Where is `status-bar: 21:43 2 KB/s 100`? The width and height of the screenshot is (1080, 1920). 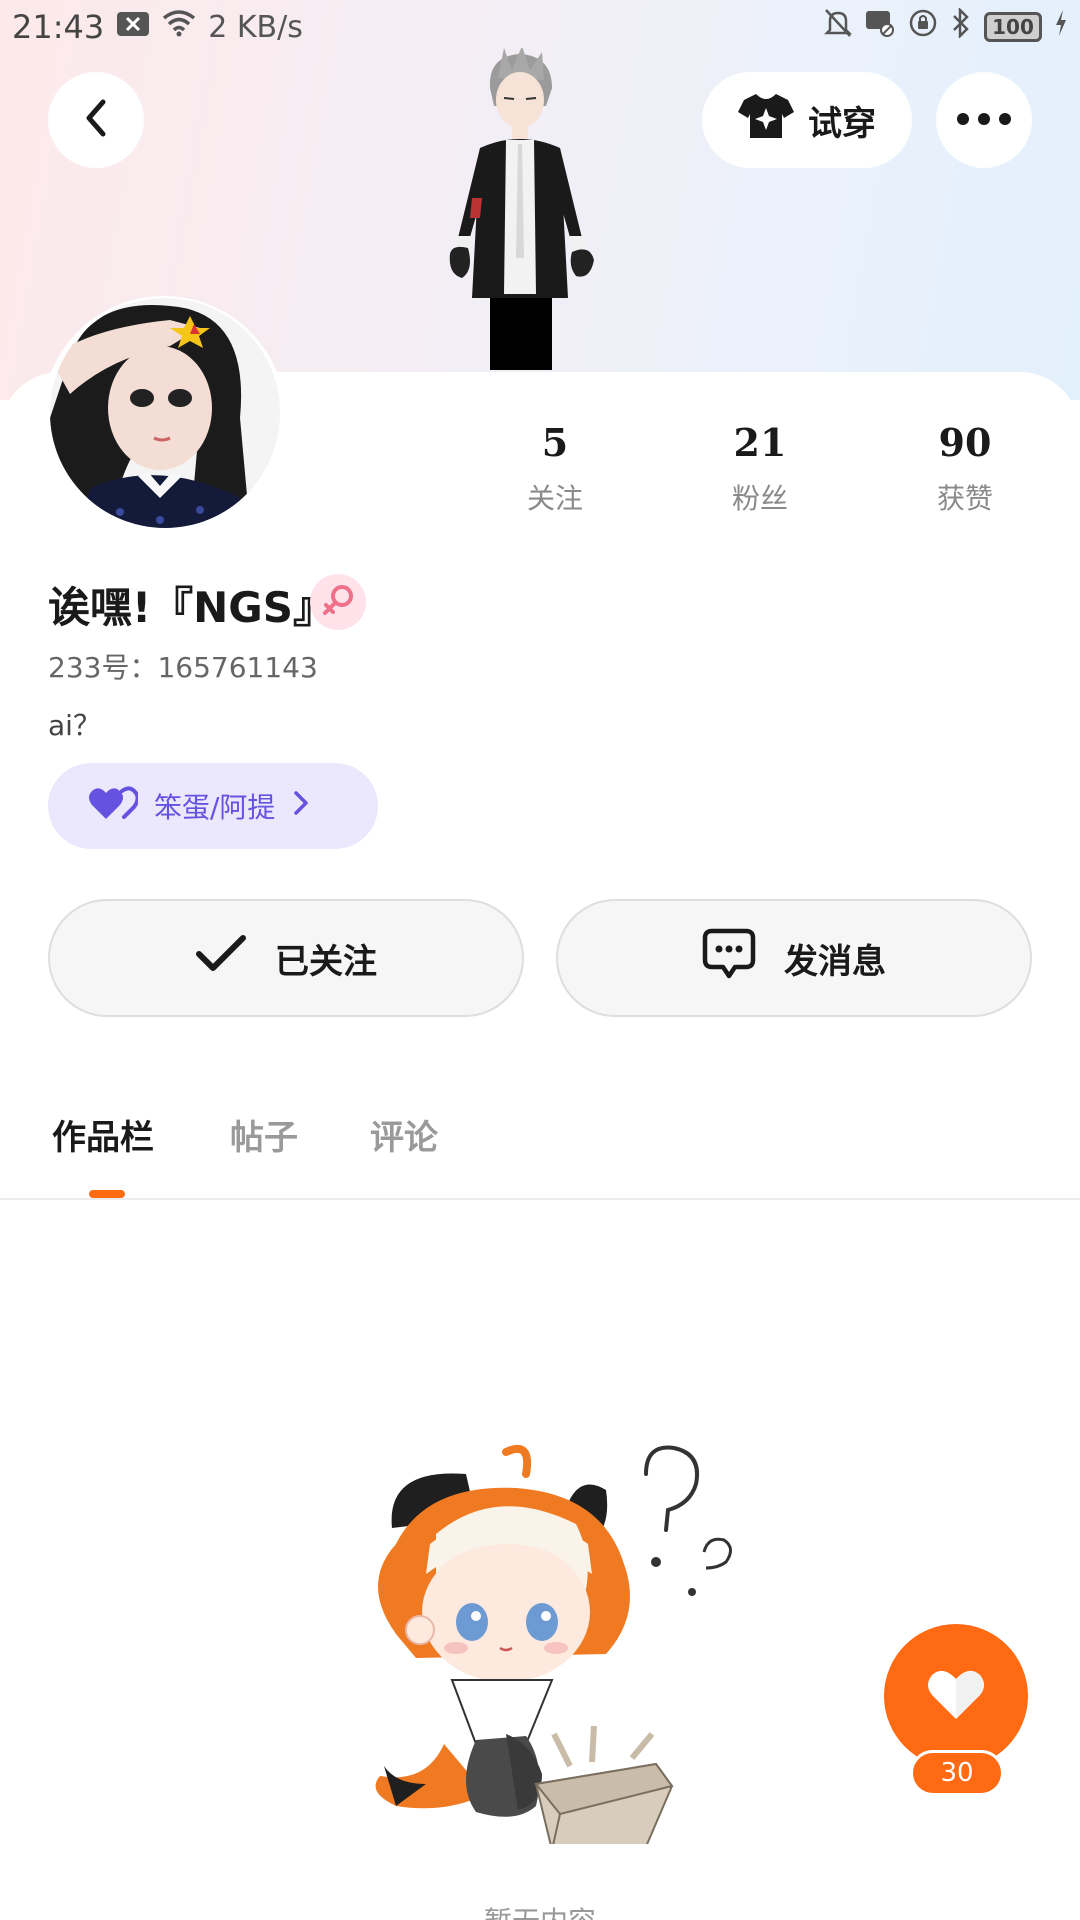 status-bar: 21:43 2 KB/s 100 is located at coordinates (540, 26).